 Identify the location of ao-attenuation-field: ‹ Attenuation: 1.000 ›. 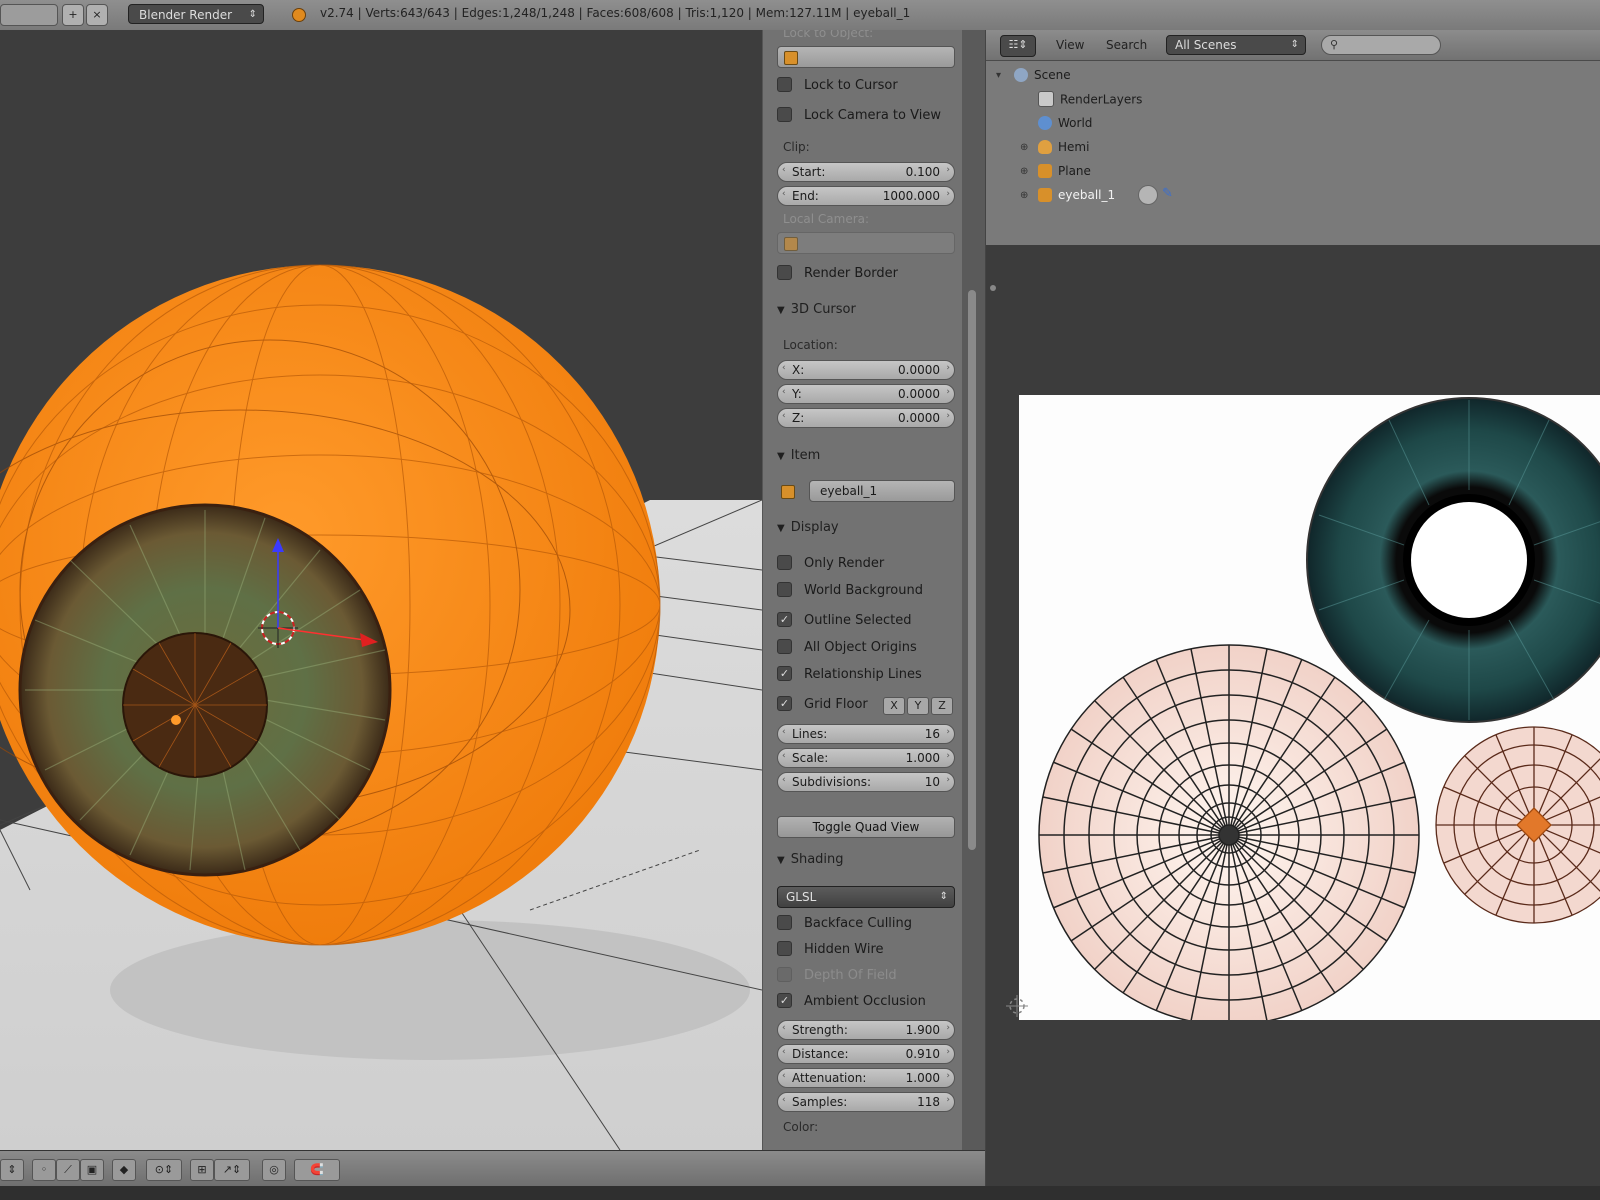
(866, 1078).